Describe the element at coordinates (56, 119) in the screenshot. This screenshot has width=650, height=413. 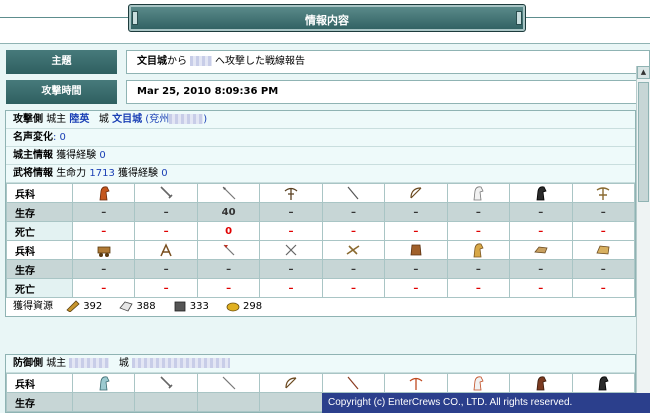
I see `lord-label: 城主` at that location.